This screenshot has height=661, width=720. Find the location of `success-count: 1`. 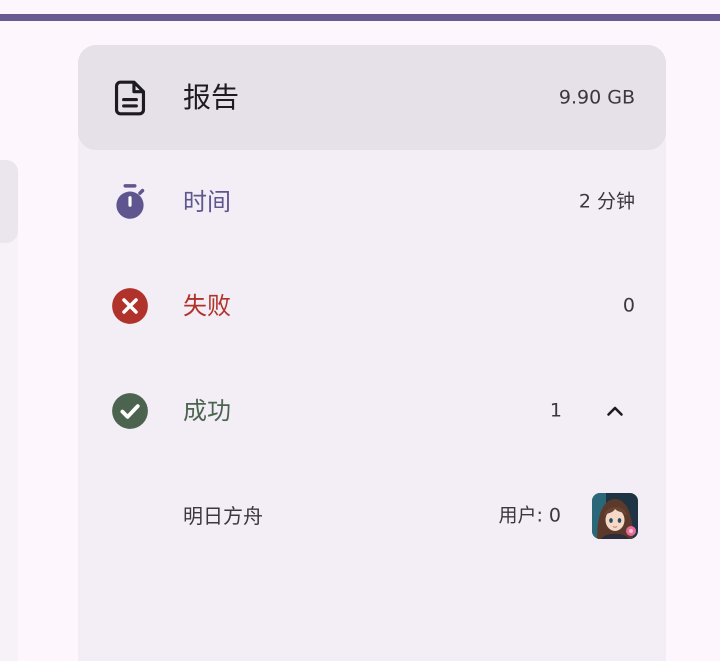

success-count: 1 is located at coordinates (555, 410).